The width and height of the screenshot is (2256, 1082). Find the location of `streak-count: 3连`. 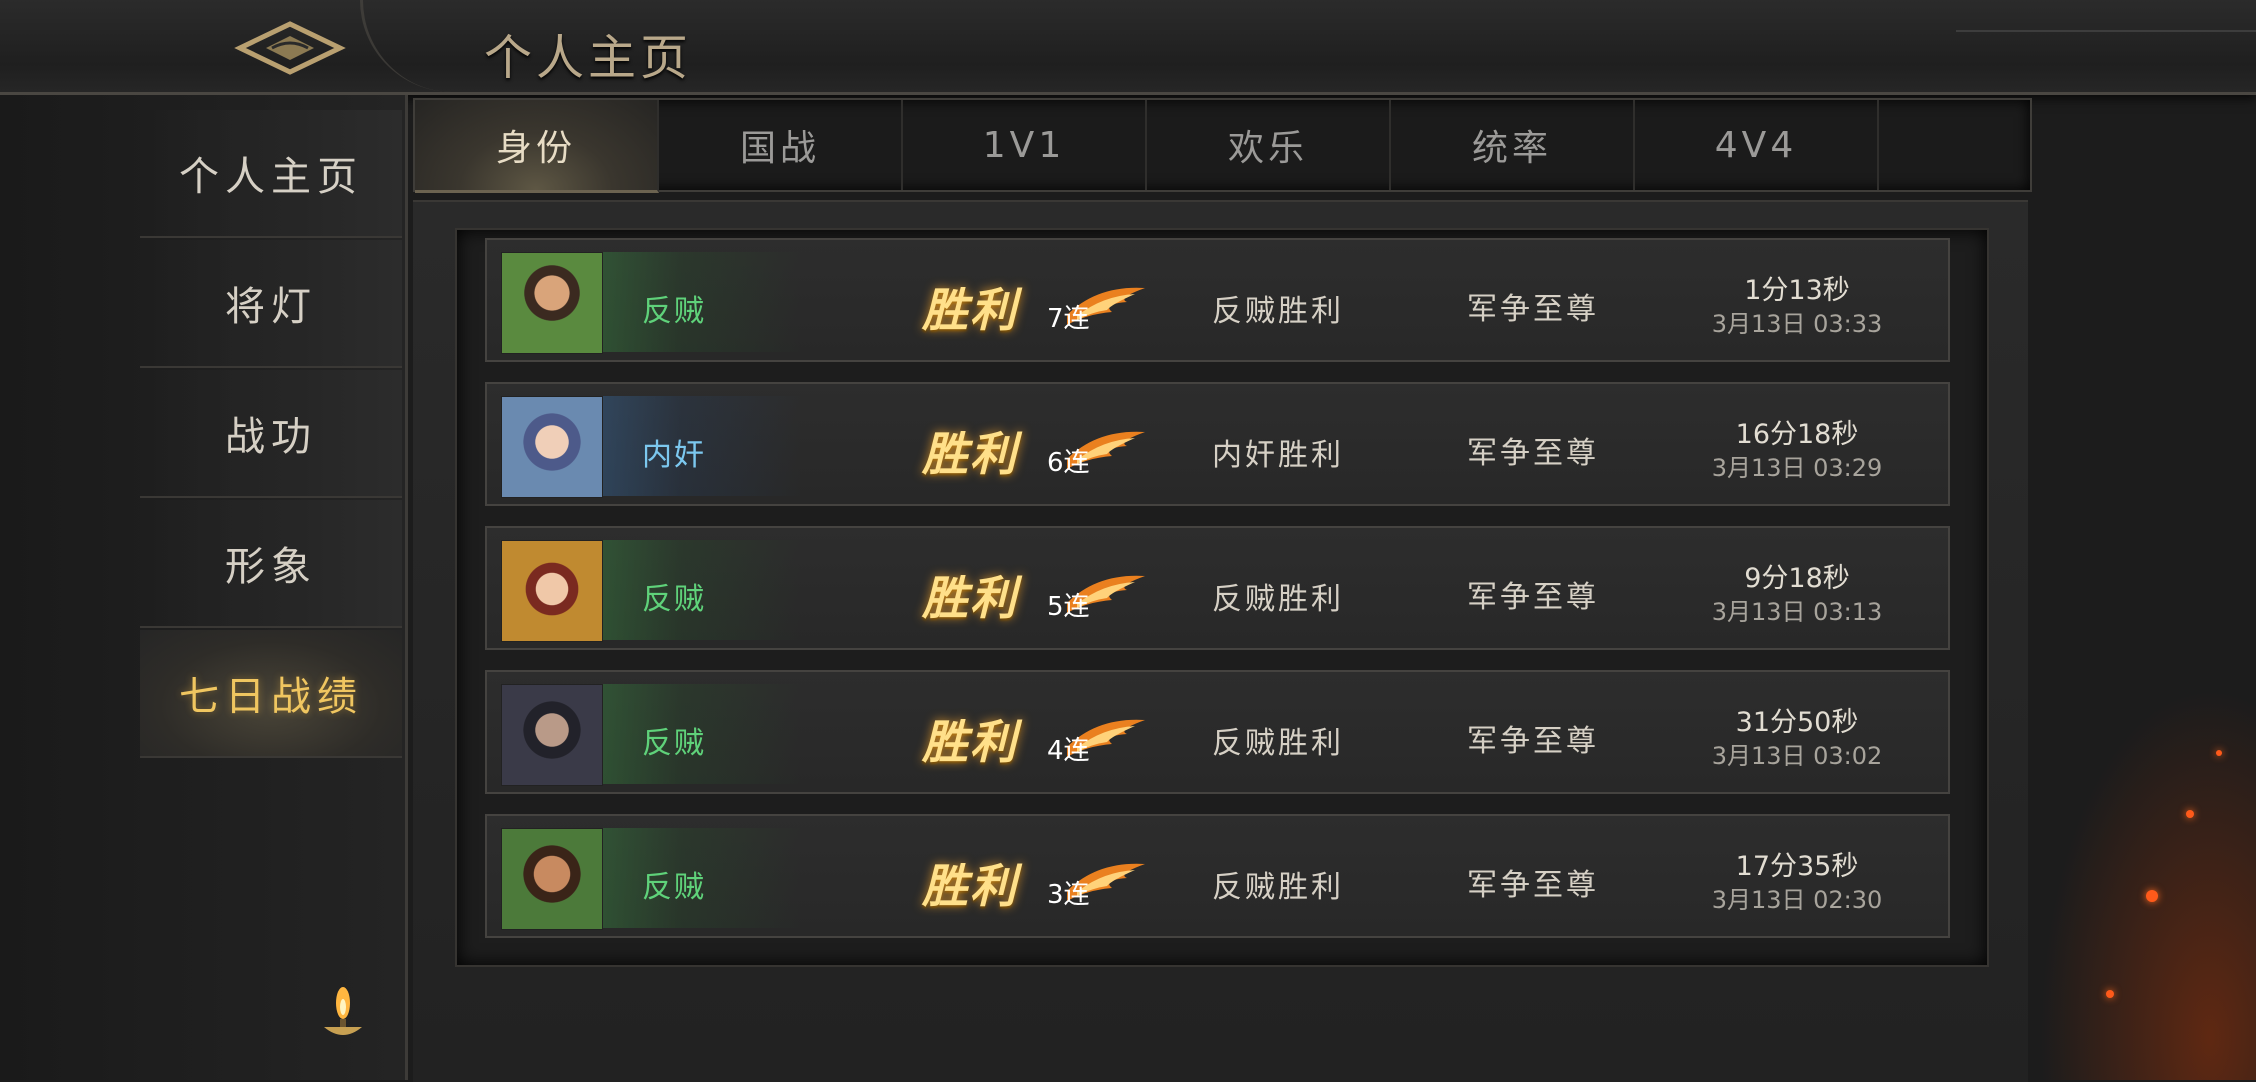

streak-count: 3连 is located at coordinates (1068, 895).